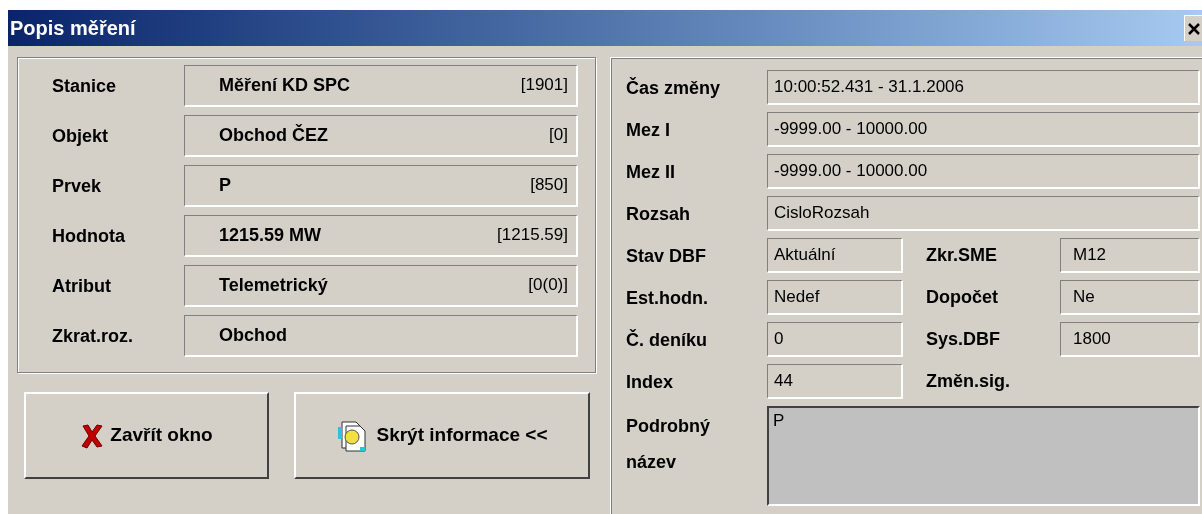  I want to click on field-label: Atribut, so click(81, 286).